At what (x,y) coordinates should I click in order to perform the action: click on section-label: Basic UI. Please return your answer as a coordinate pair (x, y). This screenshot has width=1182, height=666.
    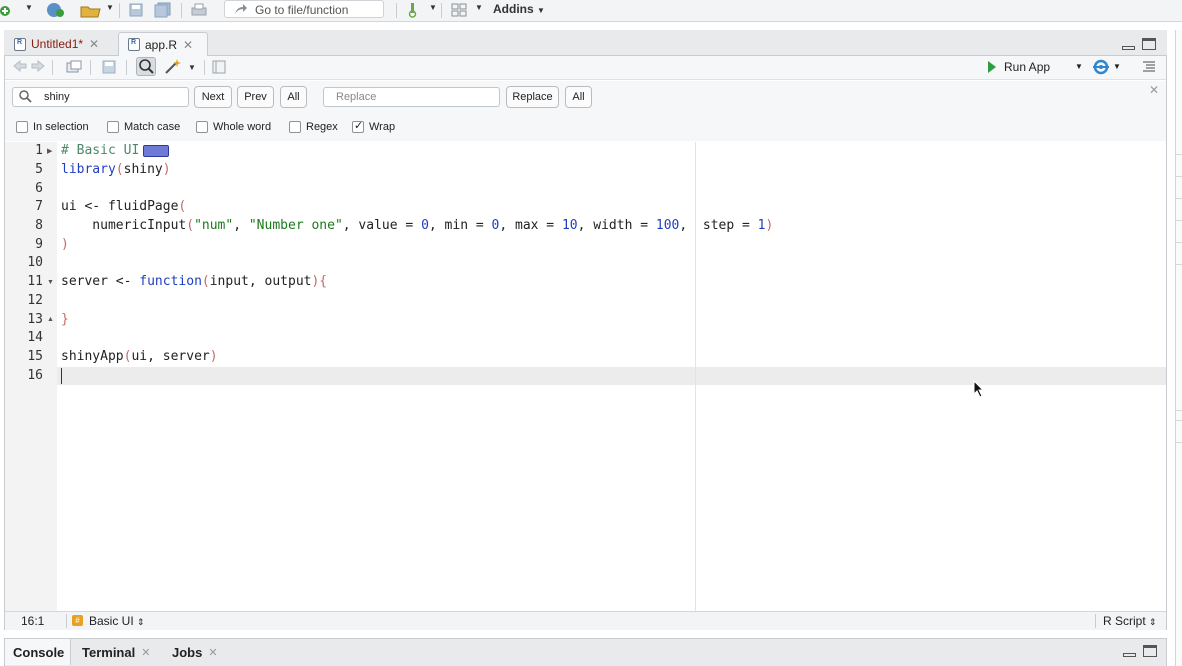
    Looking at the image, I should click on (111, 621).